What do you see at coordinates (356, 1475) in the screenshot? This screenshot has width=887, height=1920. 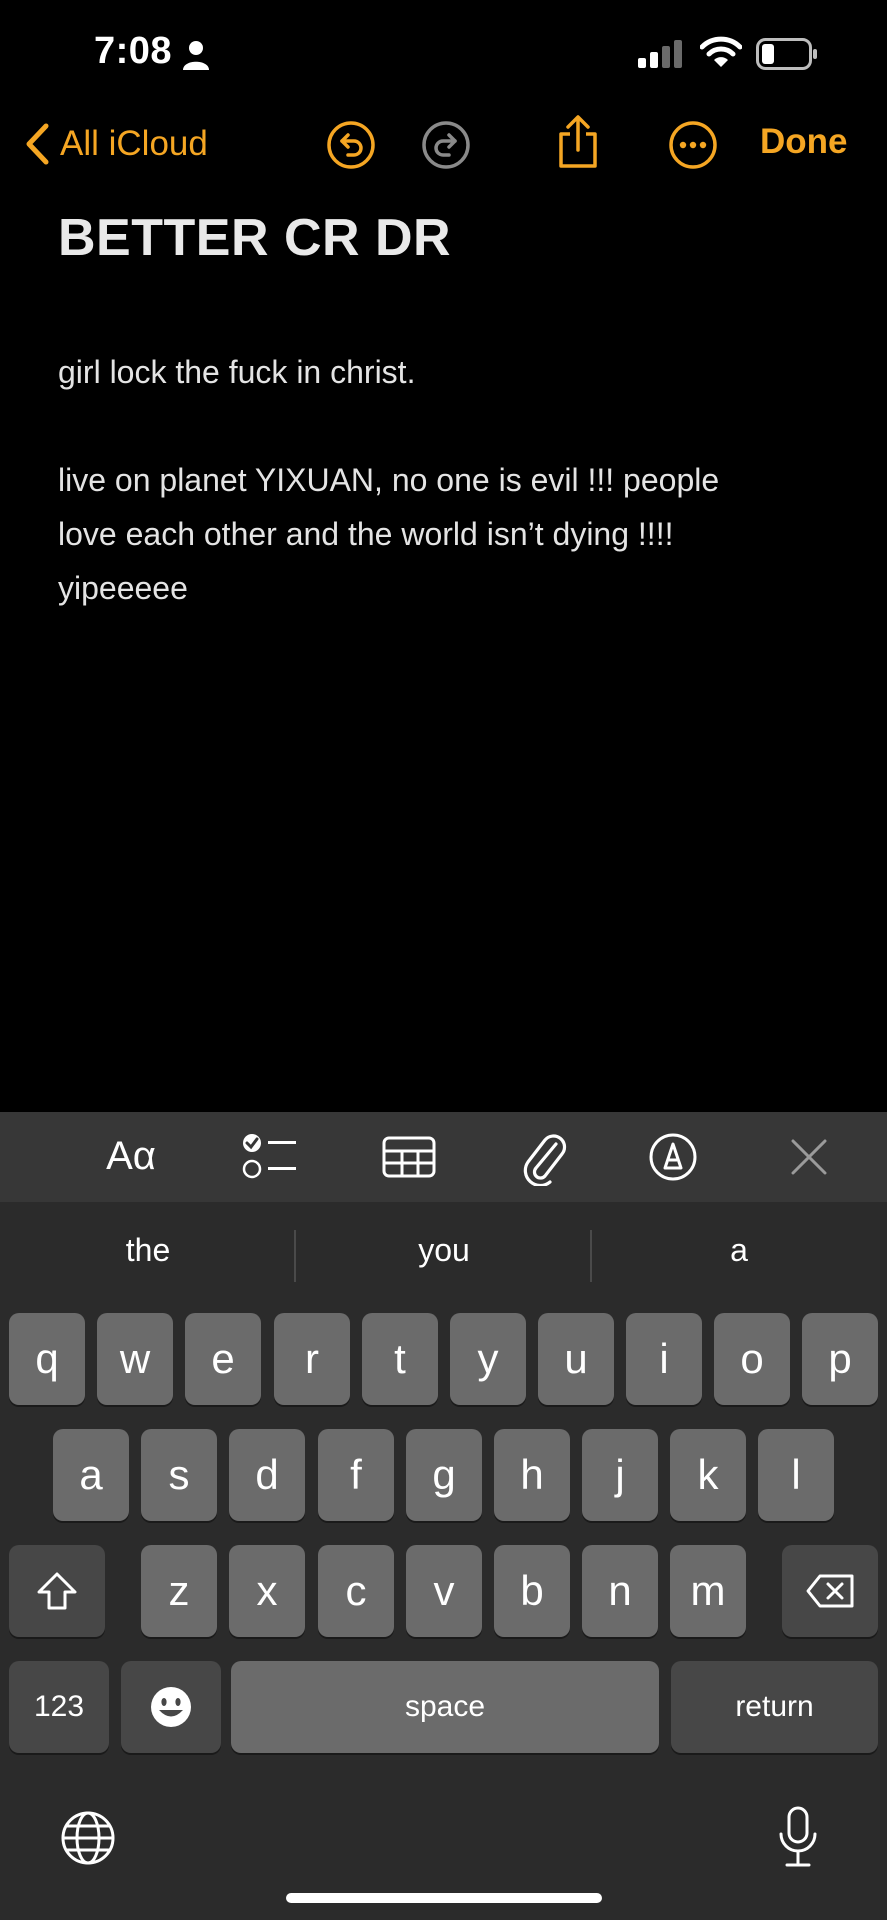 I see `key-f: f` at bounding box center [356, 1475].